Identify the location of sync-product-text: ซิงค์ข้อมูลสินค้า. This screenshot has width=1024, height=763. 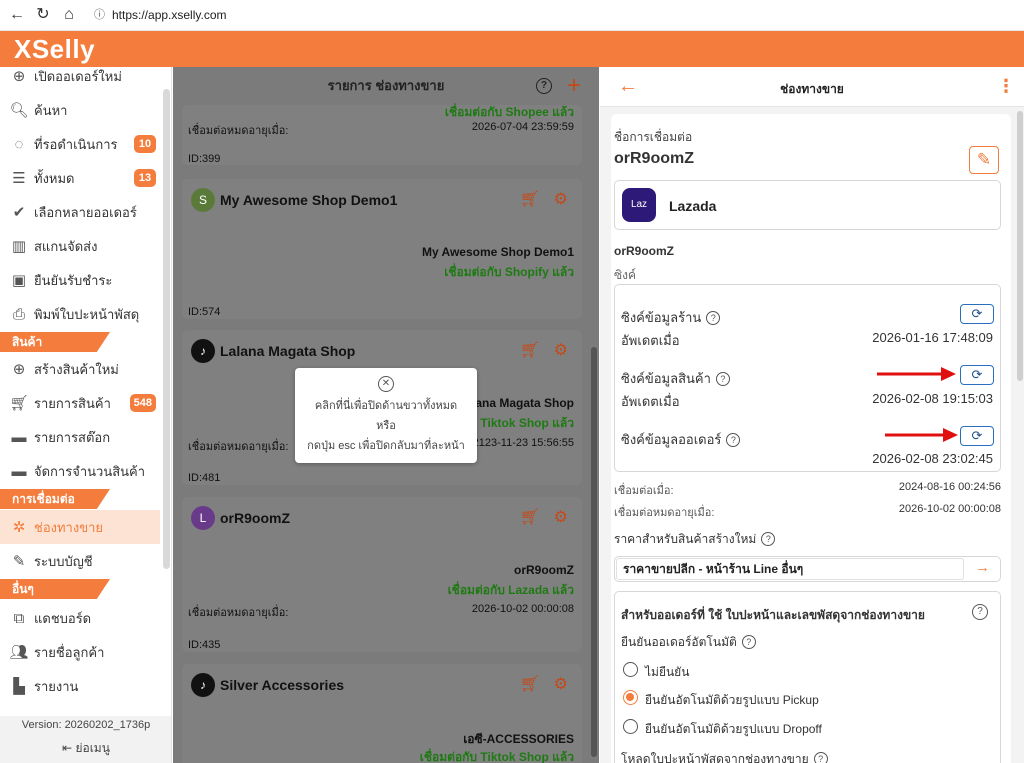
(666, 378).